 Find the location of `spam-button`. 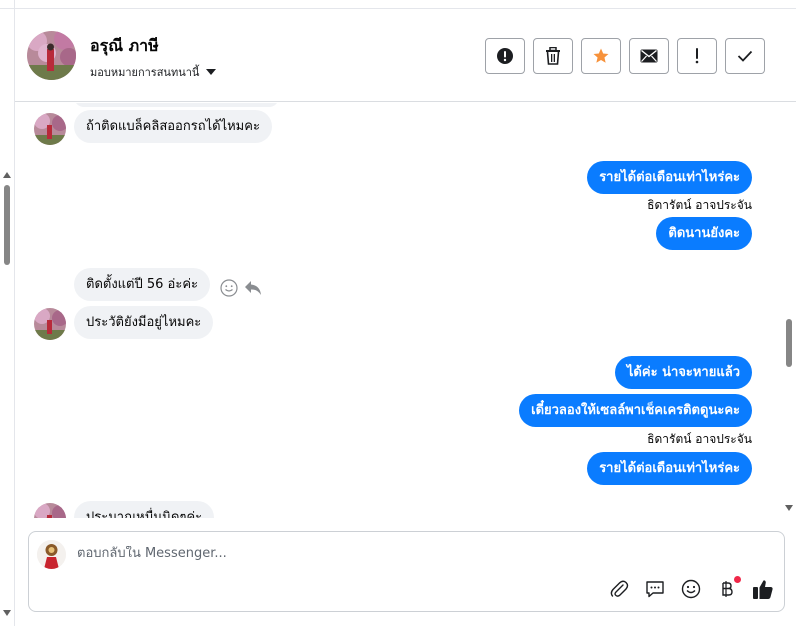

spam-button is located at coordinates (505, 56).